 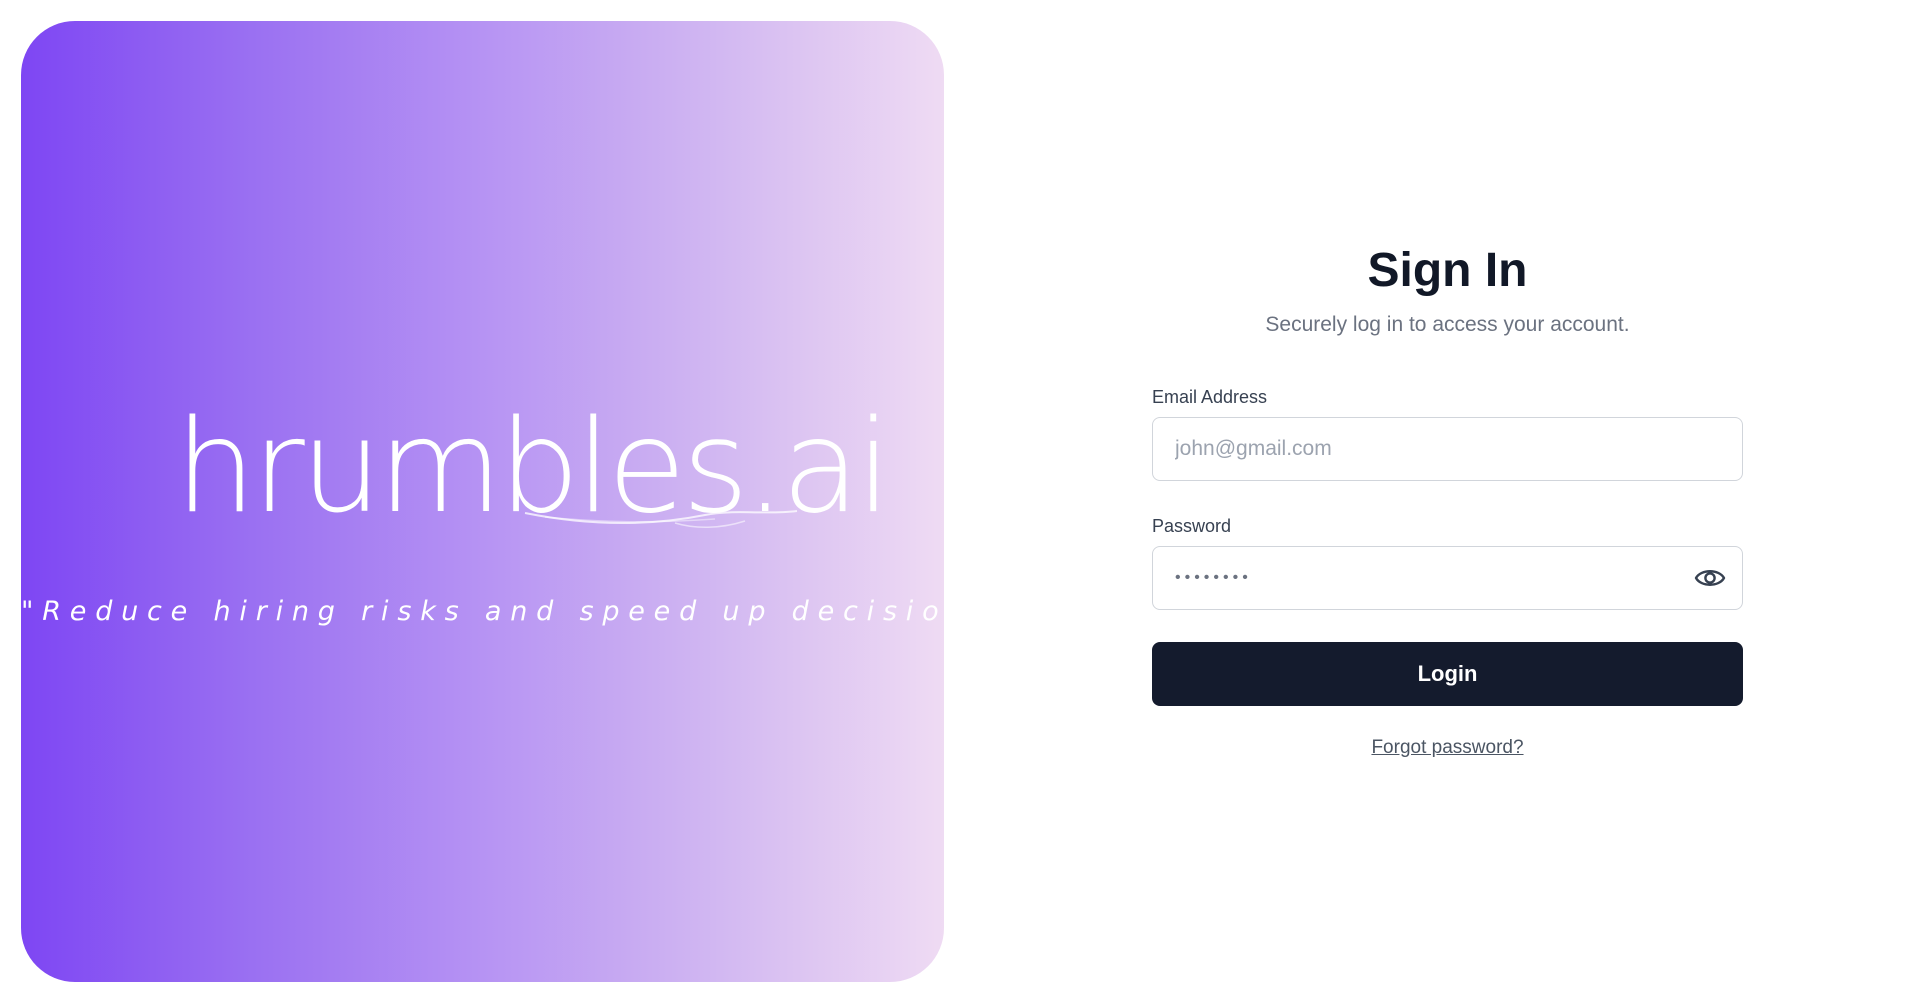 What do you see at coordinates (661, 519) in the screenshot?
I see `logo-swoosh-decoration` at bounding box center [661, 519].